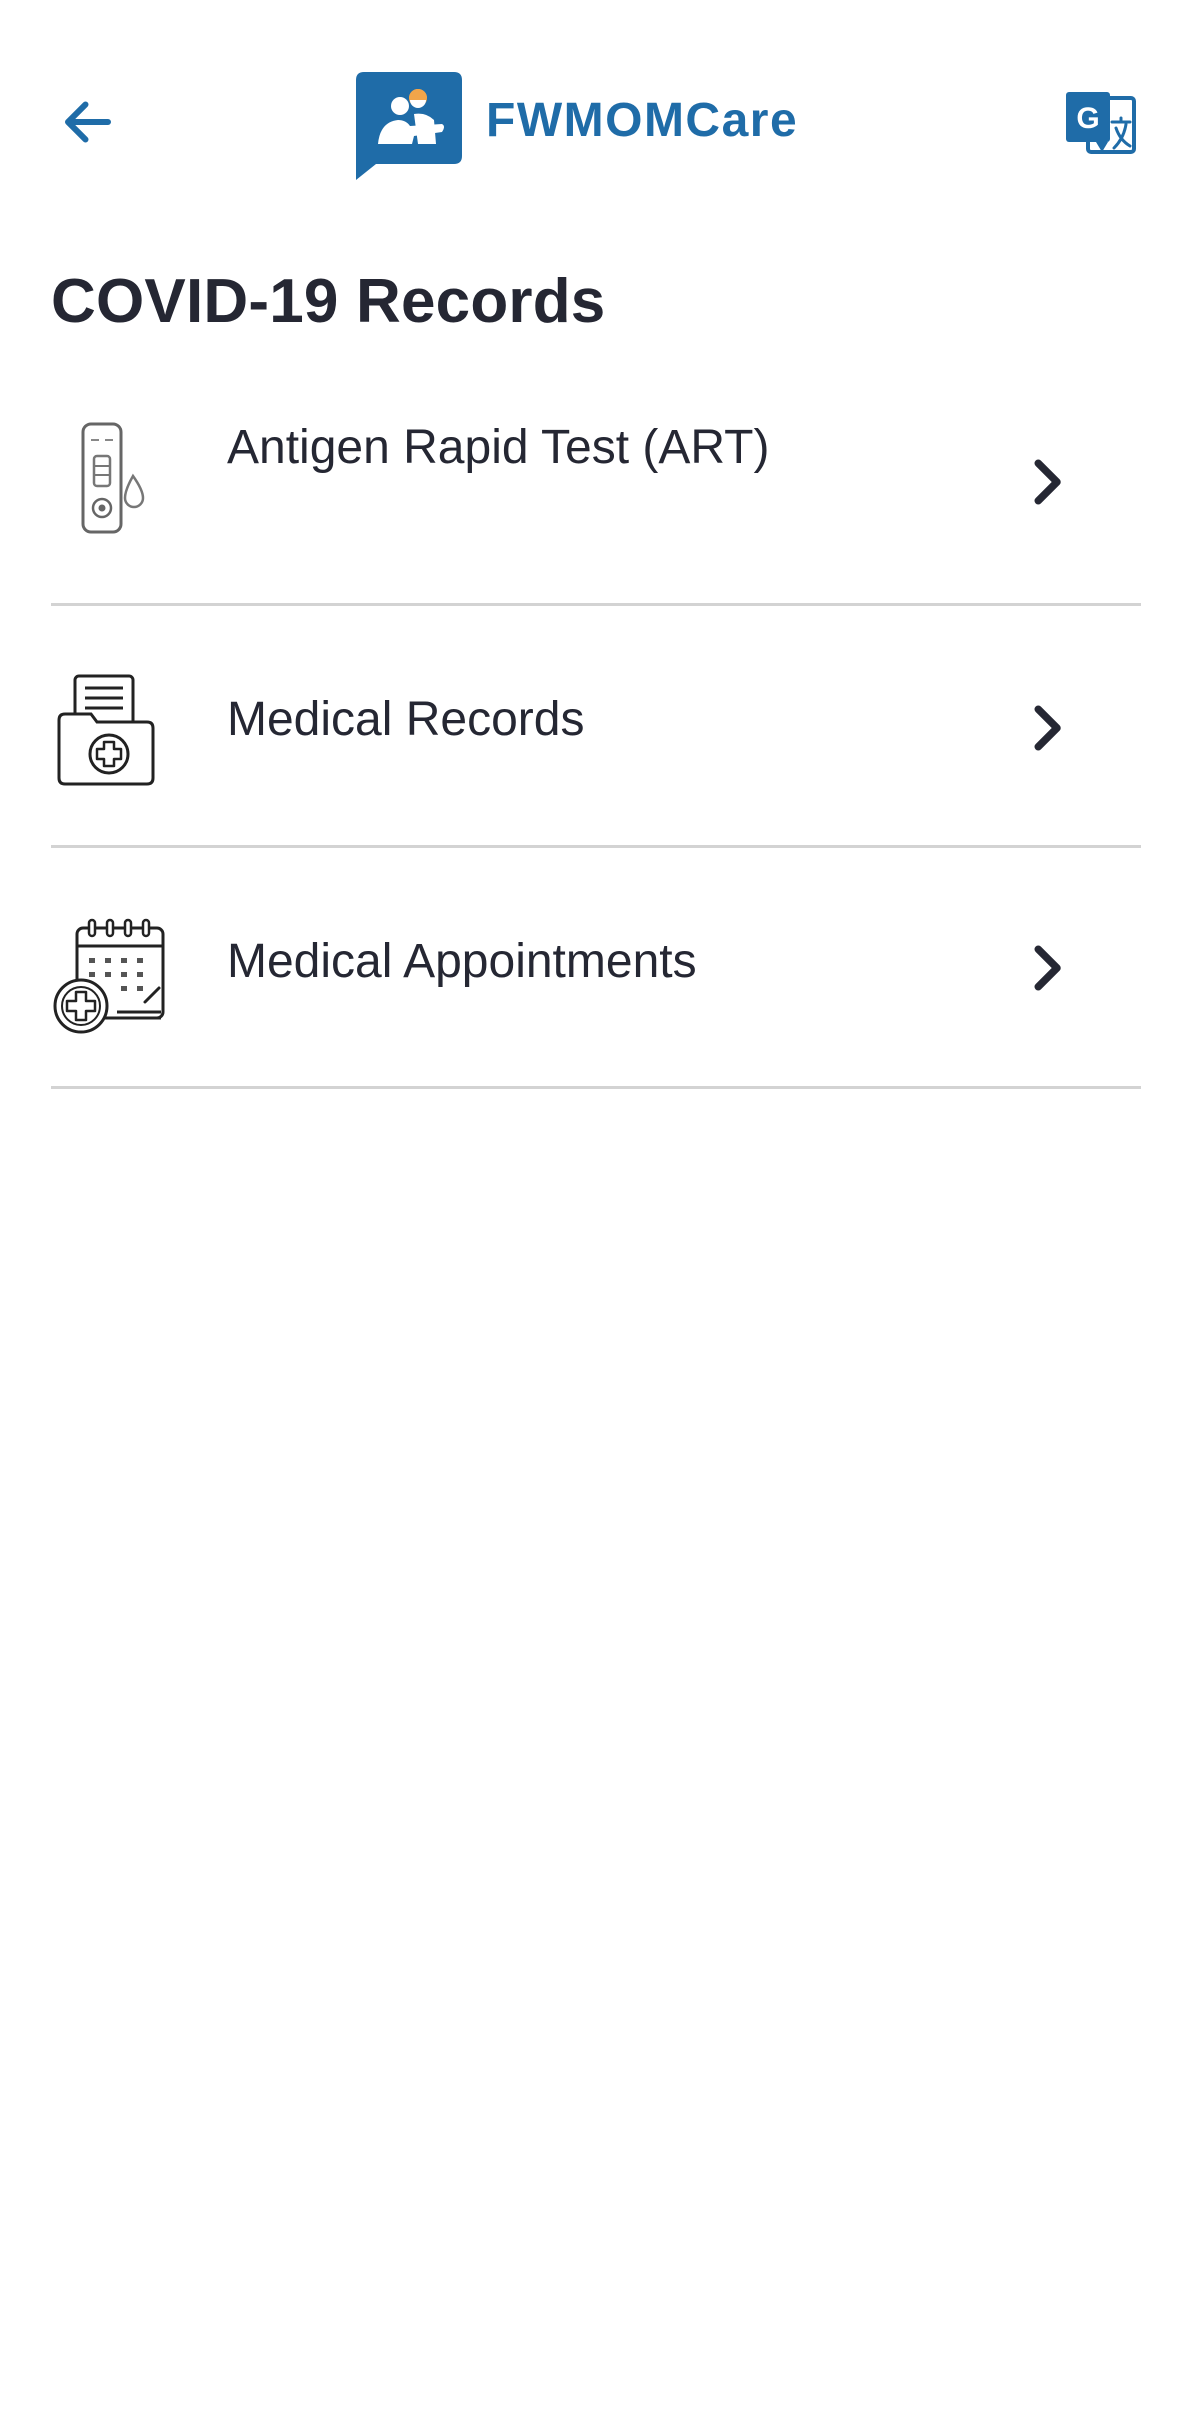 The height and width of the screenshot is (2424, 1191). What do you see at coordinates (406, 719) in the screenshot?
I see `menu-item-label: Medical Records` at bounding box center [406, 719].